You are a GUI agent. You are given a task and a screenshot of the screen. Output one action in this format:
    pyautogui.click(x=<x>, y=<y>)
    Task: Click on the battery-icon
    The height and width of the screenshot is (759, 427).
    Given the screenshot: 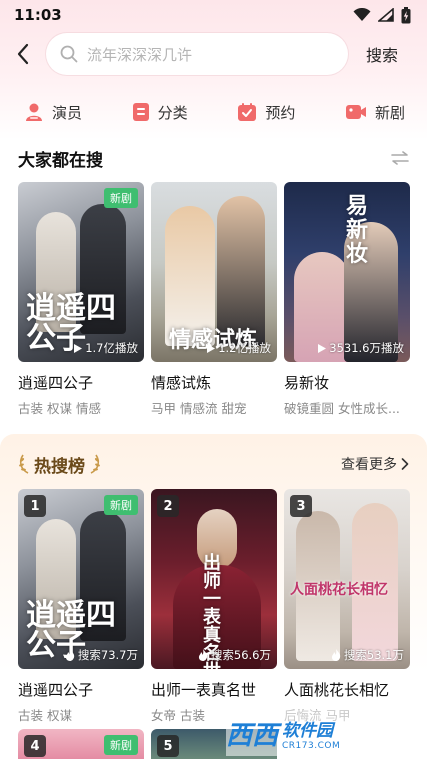 What is the action you would take?
    pyautogui.click(x=406, y=14)
    